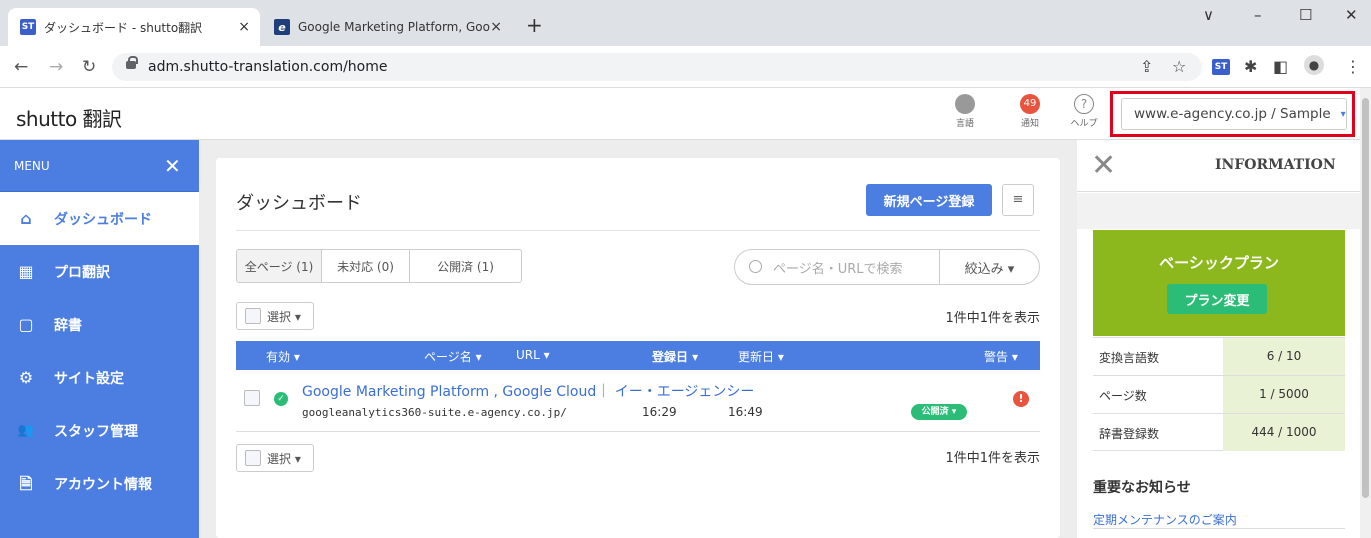  I want to click on sidebar-item-account: 🗎 アカウント情報, so click(99, 483).